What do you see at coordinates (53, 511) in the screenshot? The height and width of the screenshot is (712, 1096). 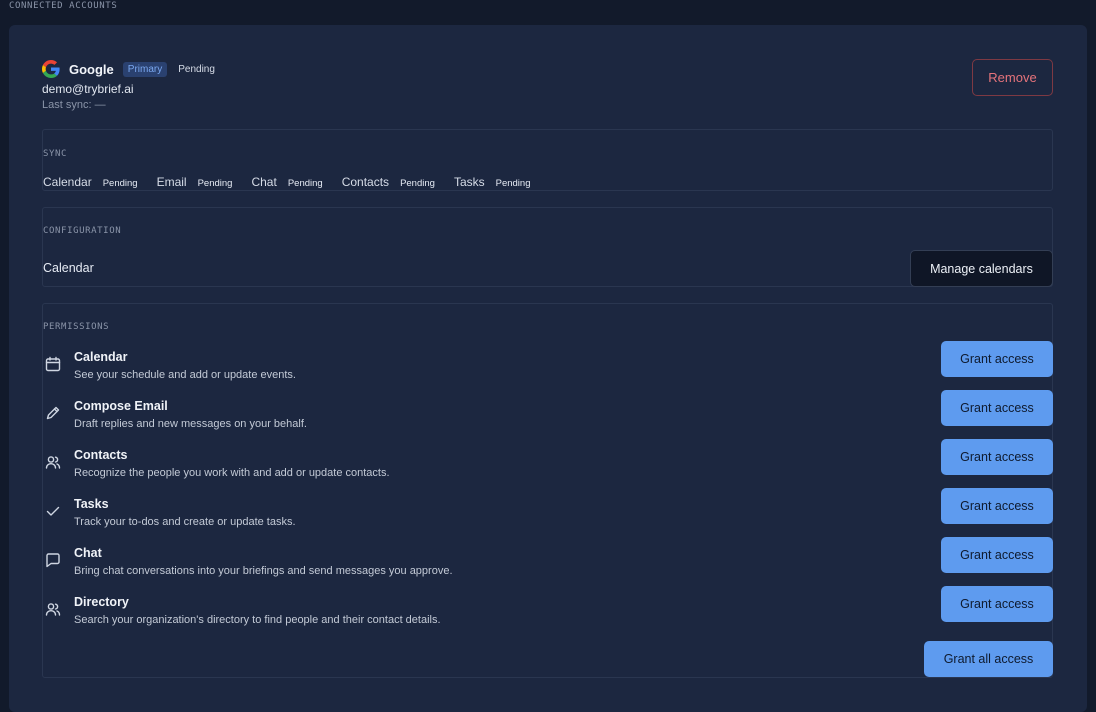 I see `check-icon` at bounding box center [53, 511].